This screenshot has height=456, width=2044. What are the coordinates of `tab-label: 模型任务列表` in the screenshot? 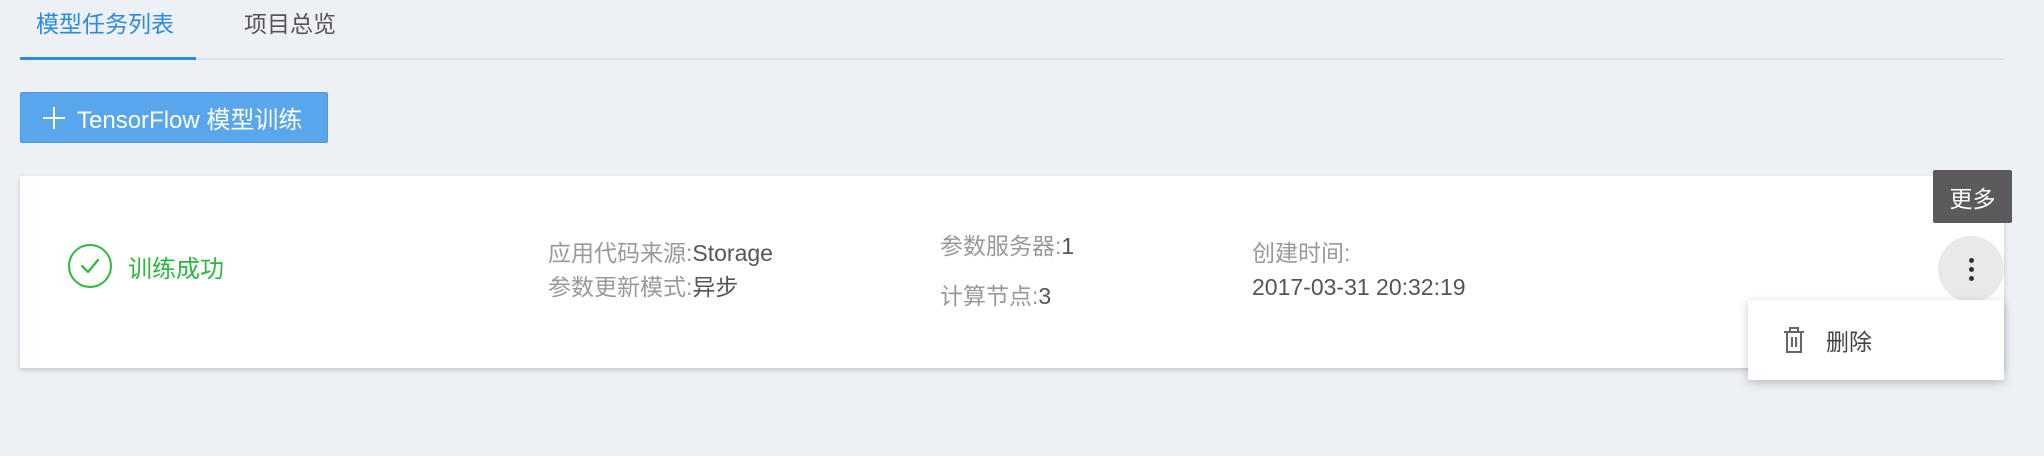 It's located at (105, 24).